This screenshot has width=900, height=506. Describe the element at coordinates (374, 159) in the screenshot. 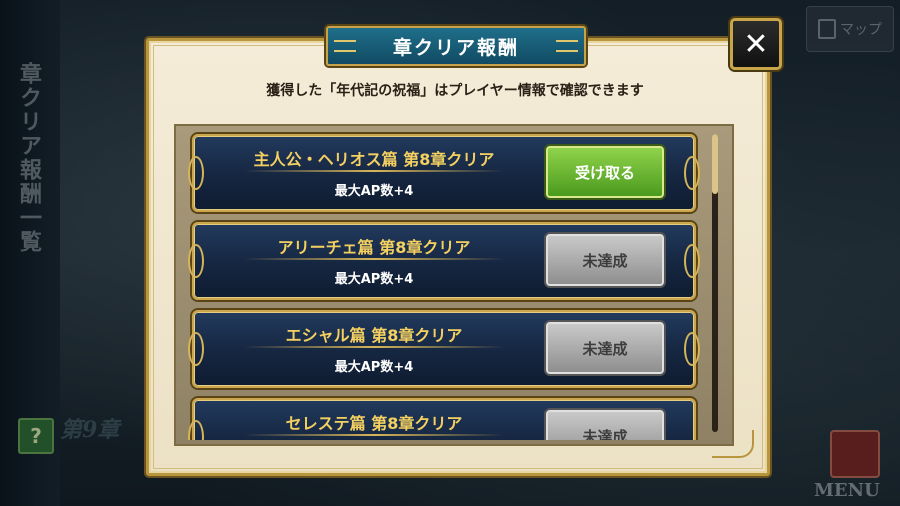

I see `reward-title: 主人公・ヘリオス篇 第8章クリア` at that location.